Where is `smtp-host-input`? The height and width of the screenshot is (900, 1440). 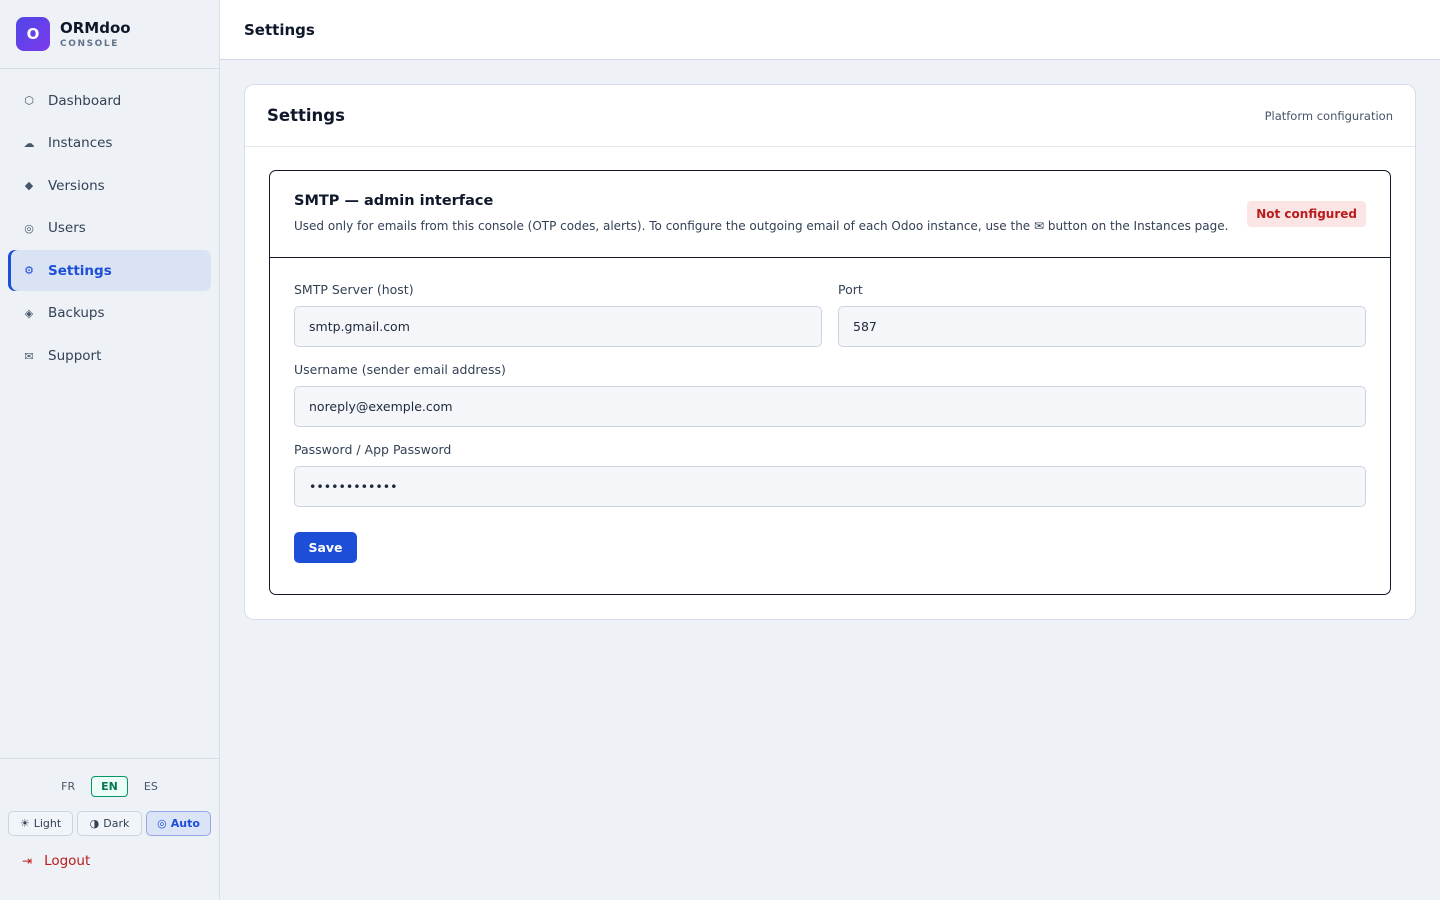
smtp-host-input is located at coordinates (558, 326).